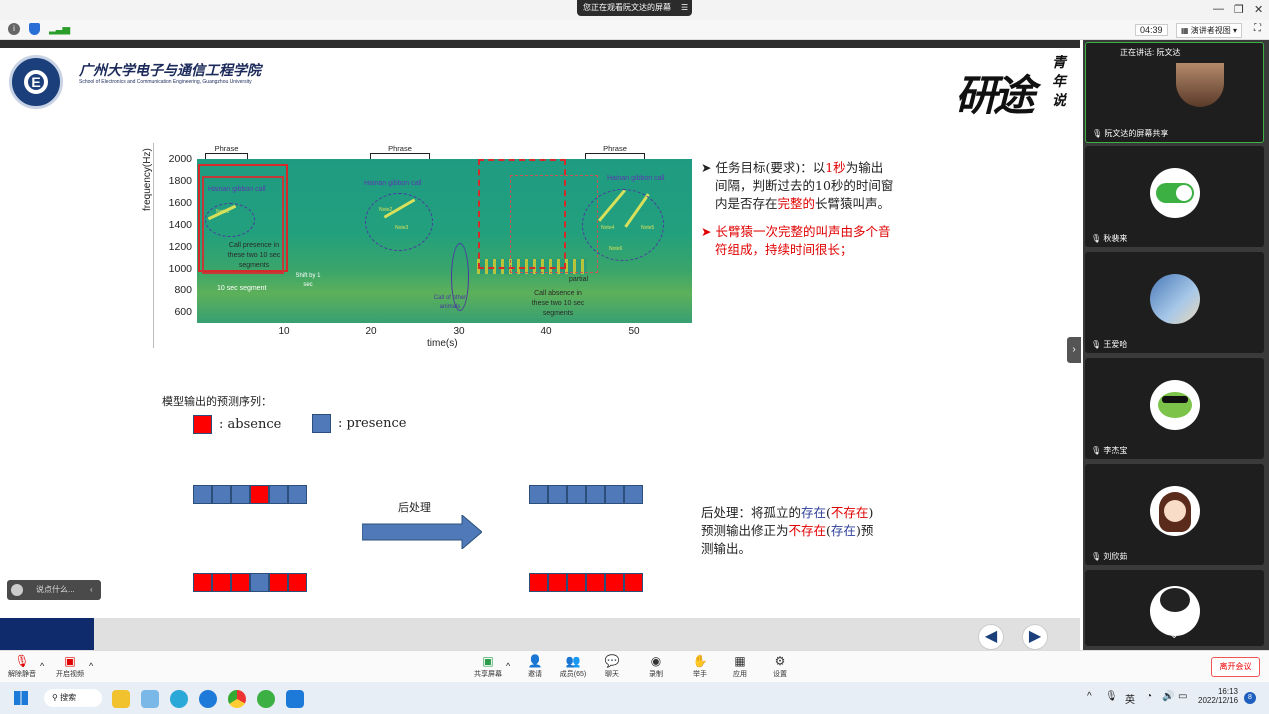 Image resolution: width=1269 pixels, height=714 pixels. Describe the element at coordinates (70, 666) in the screenshot. I see `video-button: ▣ 开启视频` at that location.